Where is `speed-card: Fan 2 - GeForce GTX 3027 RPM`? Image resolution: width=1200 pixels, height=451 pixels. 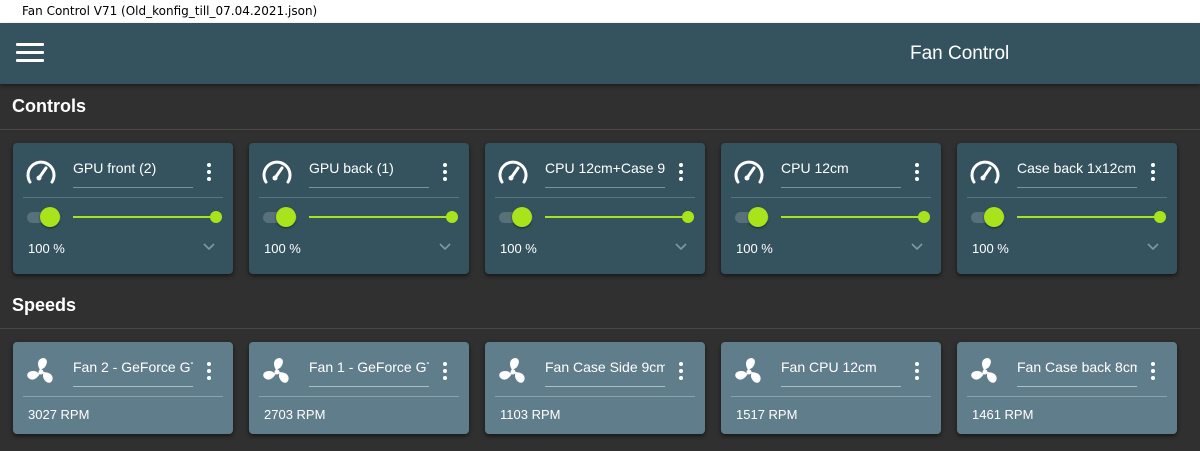
speed-card: Fan 2 - GeForce GTX 3027 RPM is located at coordinates (123, 388).